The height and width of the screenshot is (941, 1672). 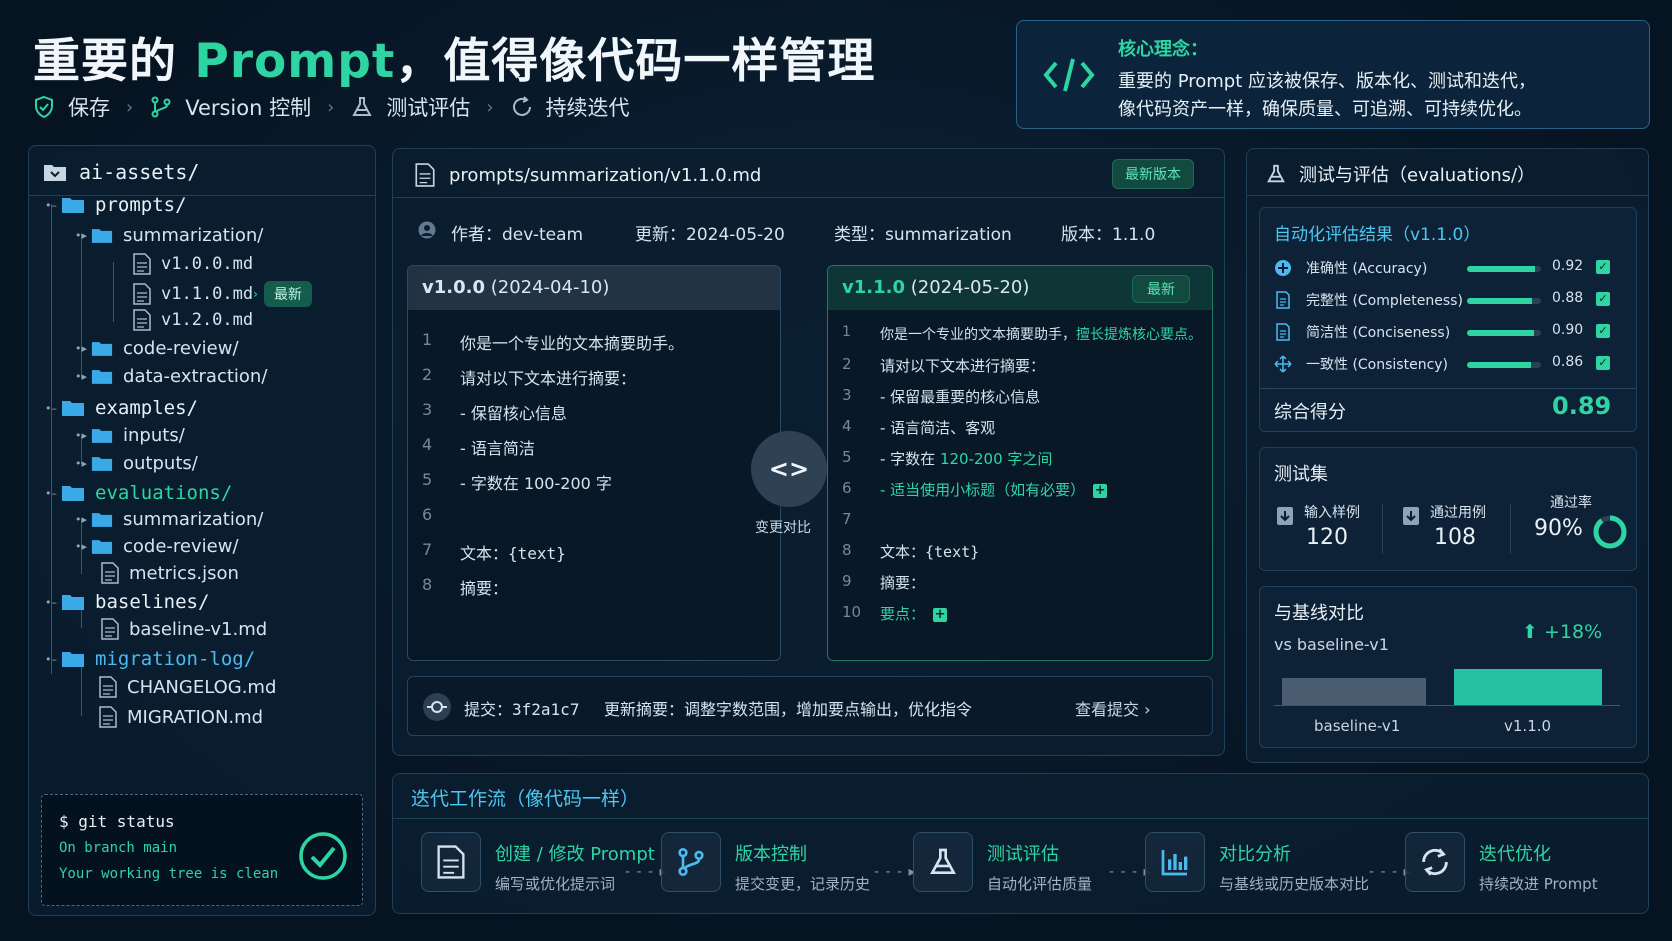 I want to click on principles-bar: 保存 › Version 控制 › 测试评估 › 持续迭代, so click(x=331, y=107).